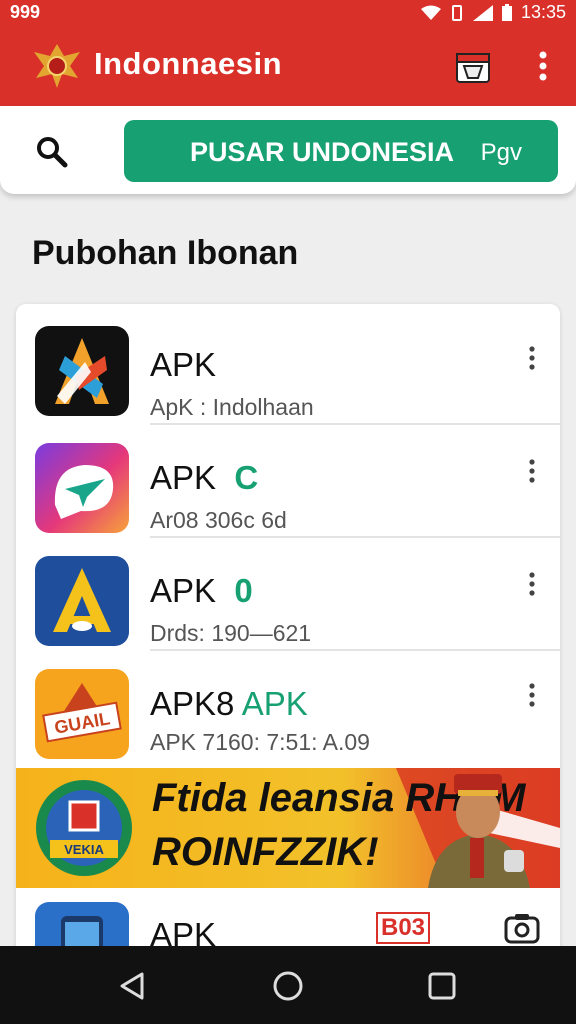 Image resolution: width=576 pixels, height=1024 pixels. I want to click on status-time: 13:35, so click(543, 12).